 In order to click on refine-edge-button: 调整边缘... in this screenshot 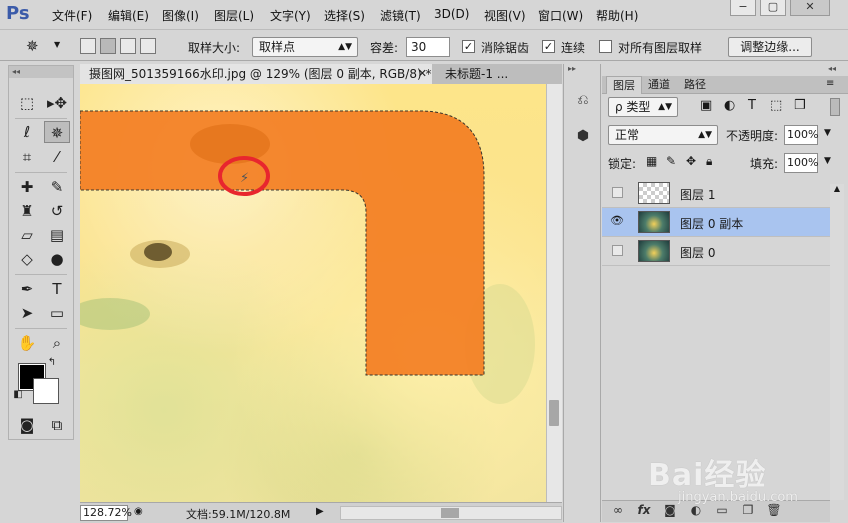, I will do `click(770, 47)`.